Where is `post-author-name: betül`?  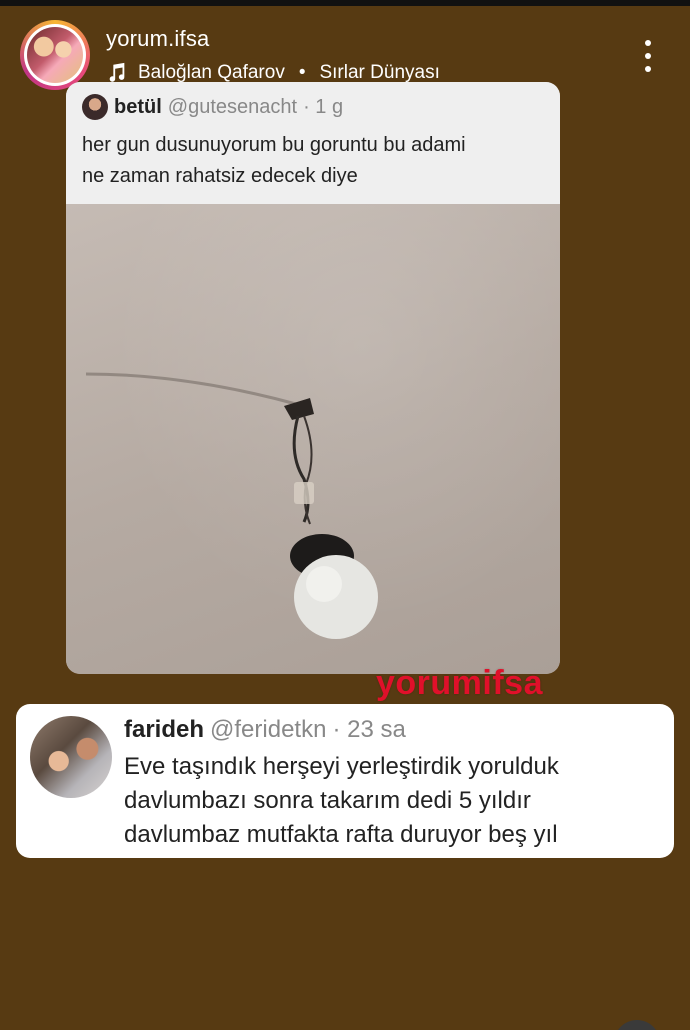 post-author-name: betül is located at coordinates (138, 106).